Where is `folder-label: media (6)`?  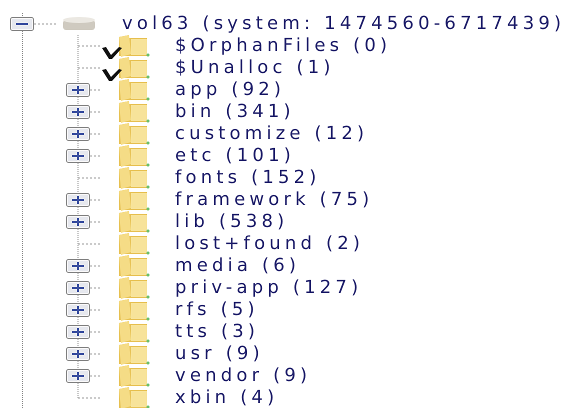
folder-label: media (6) is located at coordinates (237, 266).